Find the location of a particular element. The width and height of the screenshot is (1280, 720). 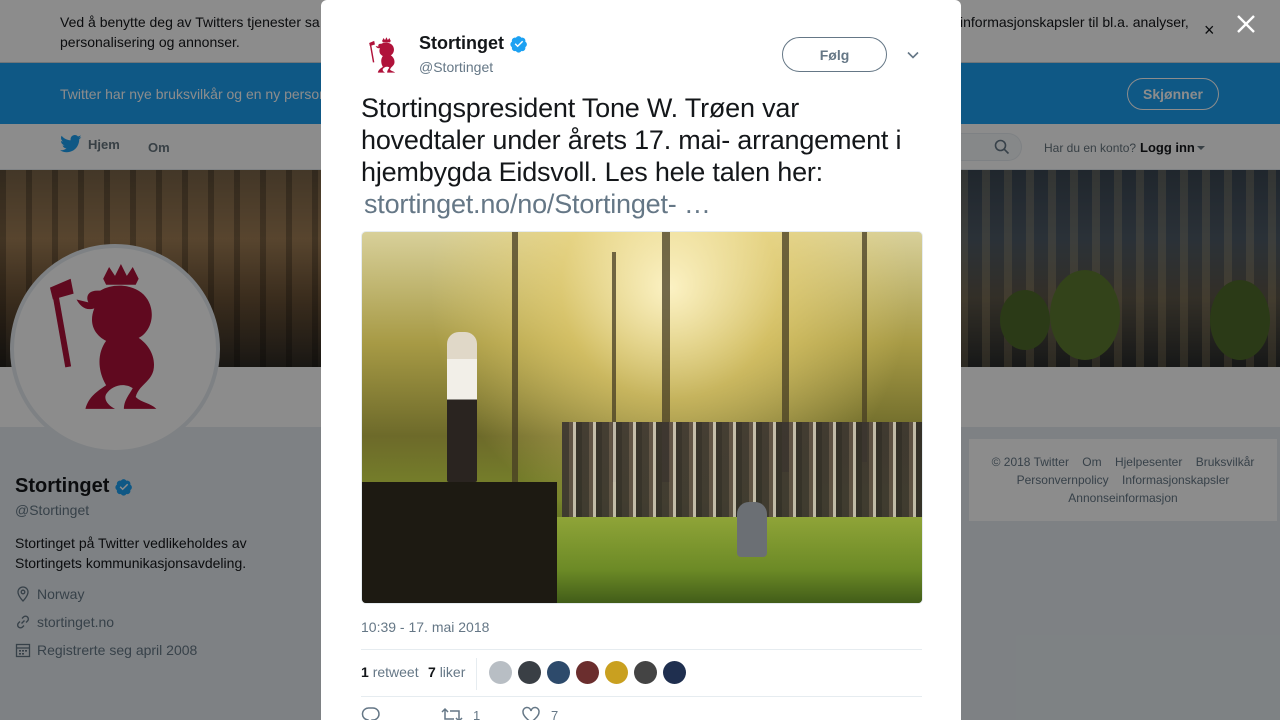

tweet-author-avatar is located at coordinates (385, 58).